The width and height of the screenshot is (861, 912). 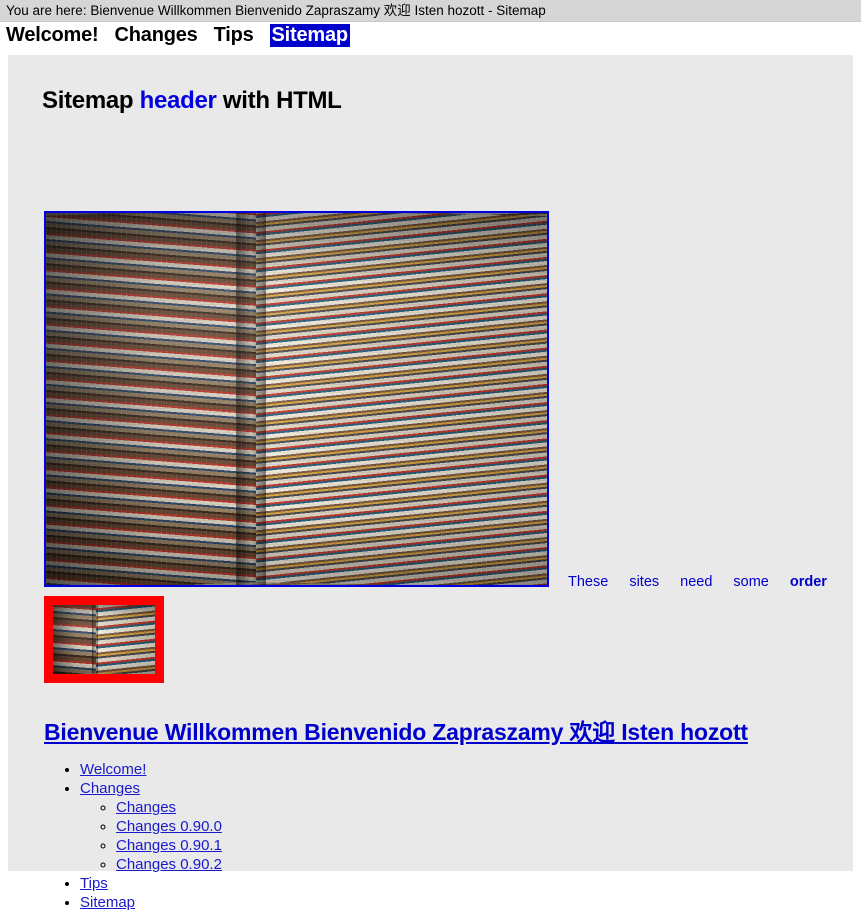 I want to click on page-title-part1: Sitemap, so click(x=91, y=100).